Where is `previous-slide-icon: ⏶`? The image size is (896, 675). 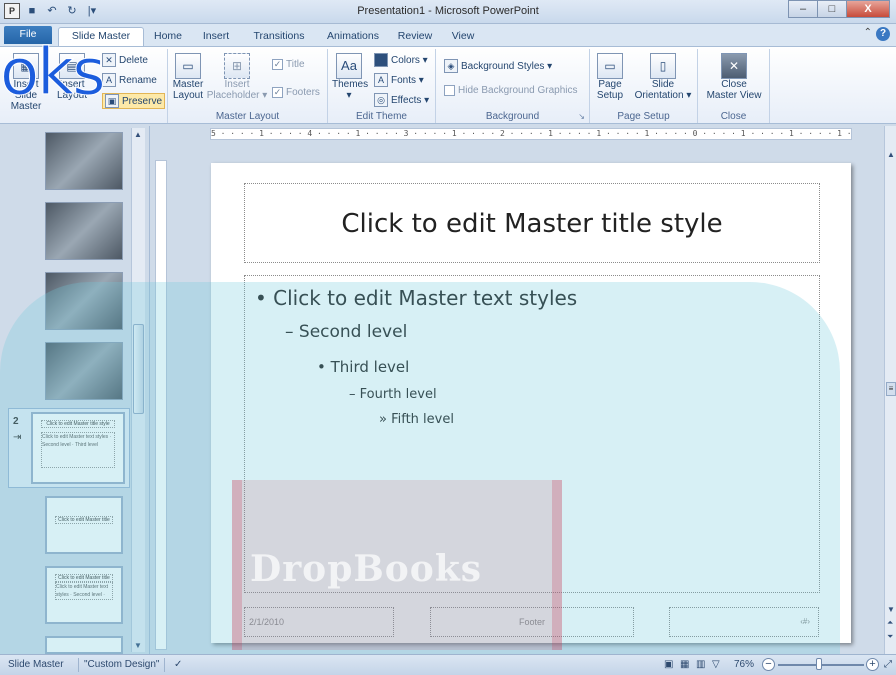 previous-slide-icon: ⏶ is located at coordinates (890, 623).